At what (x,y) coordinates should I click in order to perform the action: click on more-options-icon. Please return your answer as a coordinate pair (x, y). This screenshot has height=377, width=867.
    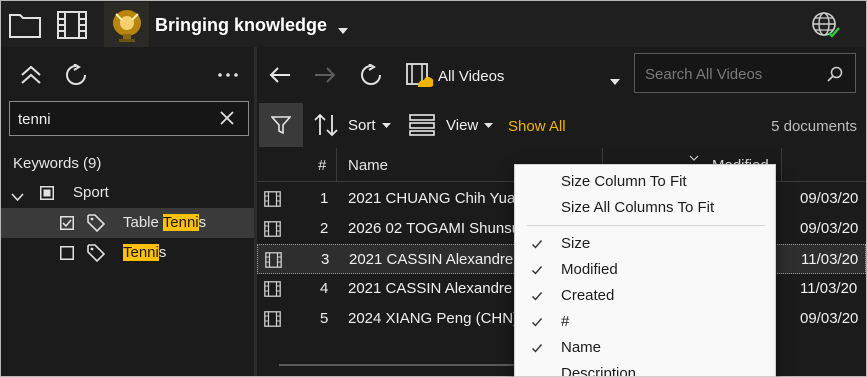
    Looking at the image, I should click on (228, 75).